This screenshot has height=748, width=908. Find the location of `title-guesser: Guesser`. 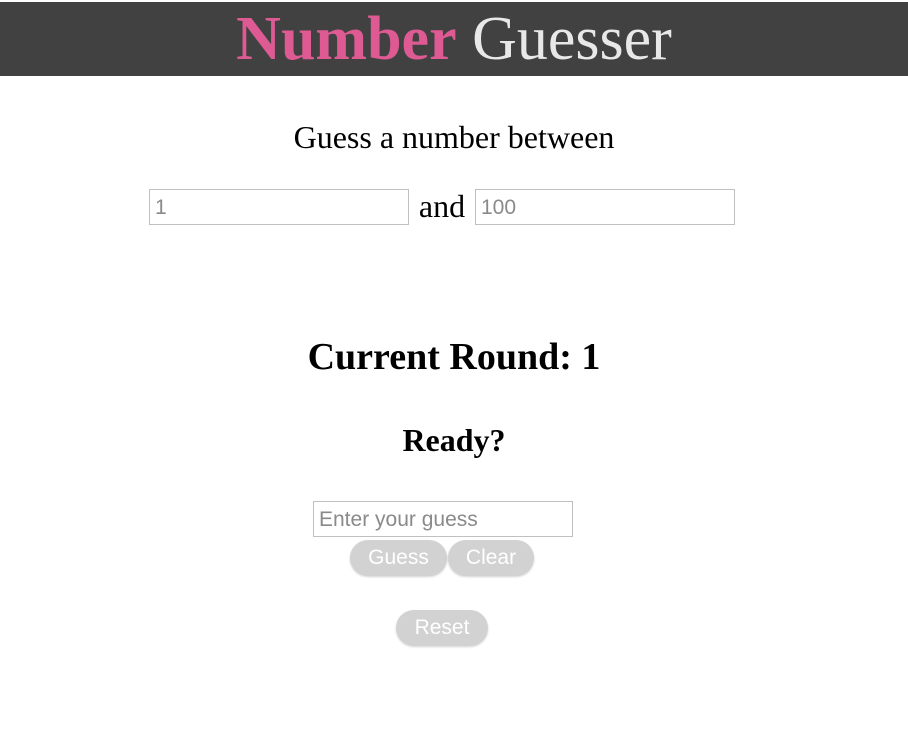

title-guesser: Guesser is located at coordinates (572, 39).